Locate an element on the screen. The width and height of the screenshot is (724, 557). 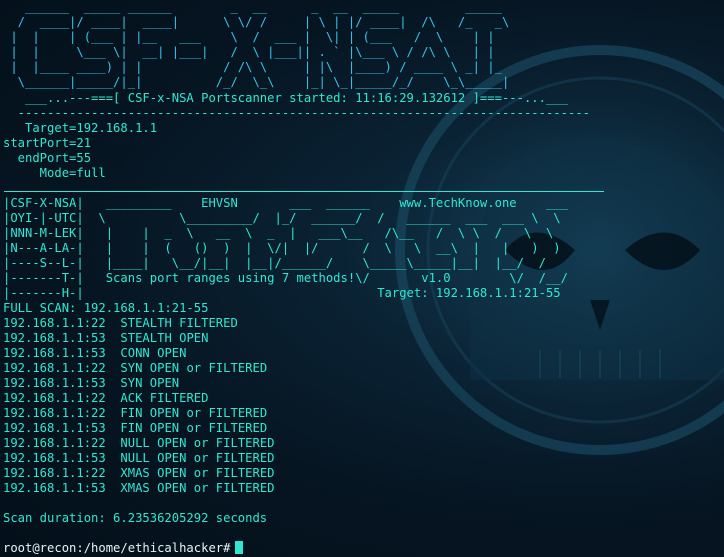
result-status: STEALTH OPEN is located at coordinates (164, 338).